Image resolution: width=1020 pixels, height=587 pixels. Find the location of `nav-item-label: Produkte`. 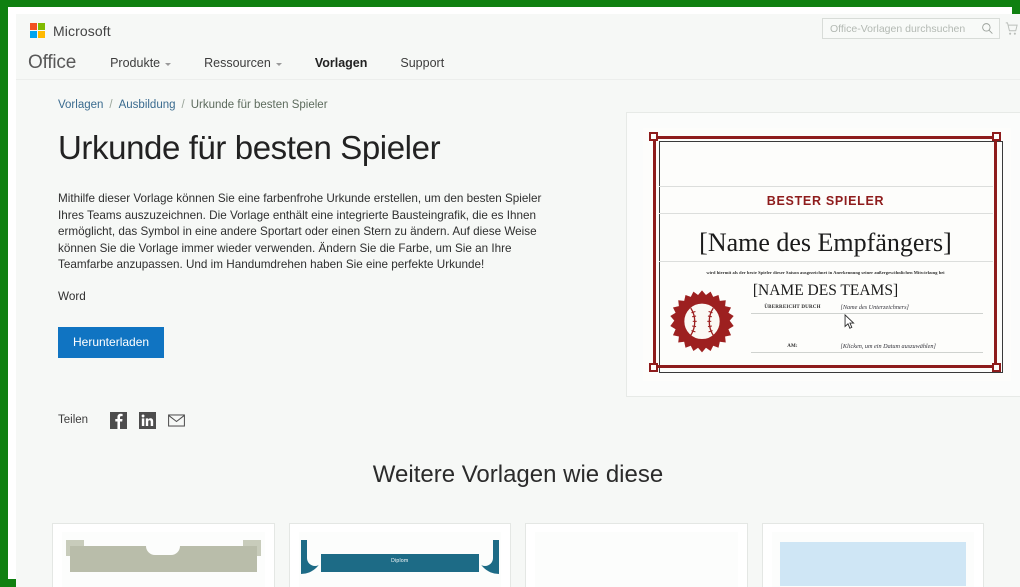

nav-item-label: Produkte is located at coordinates (135, 63).